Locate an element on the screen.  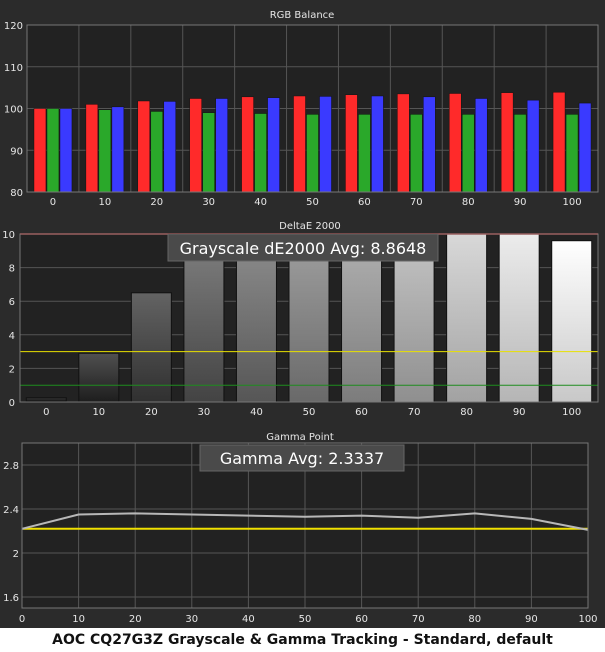
de-xtick-label: 0 is located at coordinates (46, 412).